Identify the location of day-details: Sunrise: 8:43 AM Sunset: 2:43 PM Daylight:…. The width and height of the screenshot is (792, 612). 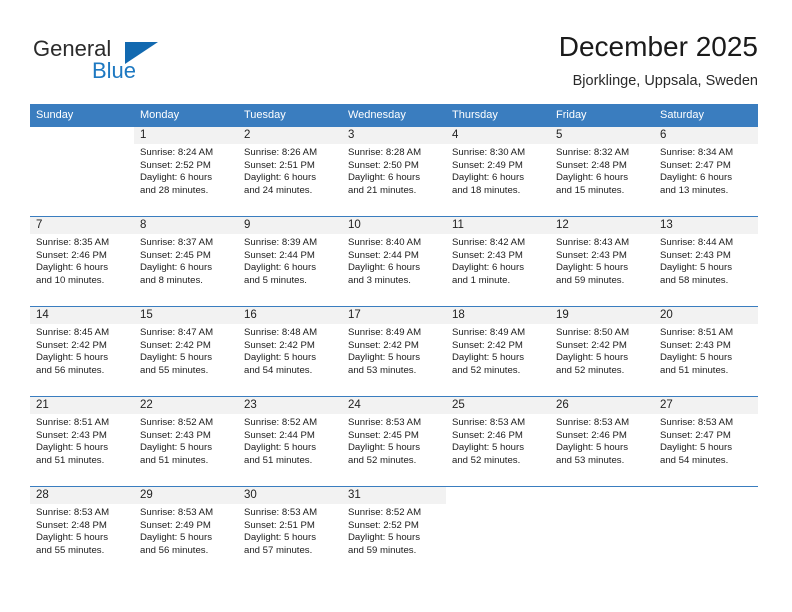
(602, 260).